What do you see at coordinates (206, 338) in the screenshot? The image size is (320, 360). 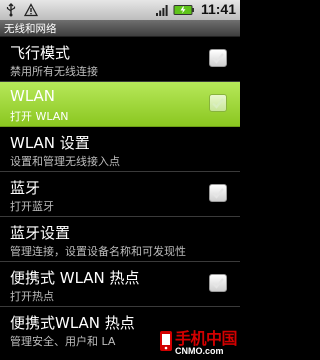 I see `watermark-brand: 手机中国` at bounding box center [206, 338].